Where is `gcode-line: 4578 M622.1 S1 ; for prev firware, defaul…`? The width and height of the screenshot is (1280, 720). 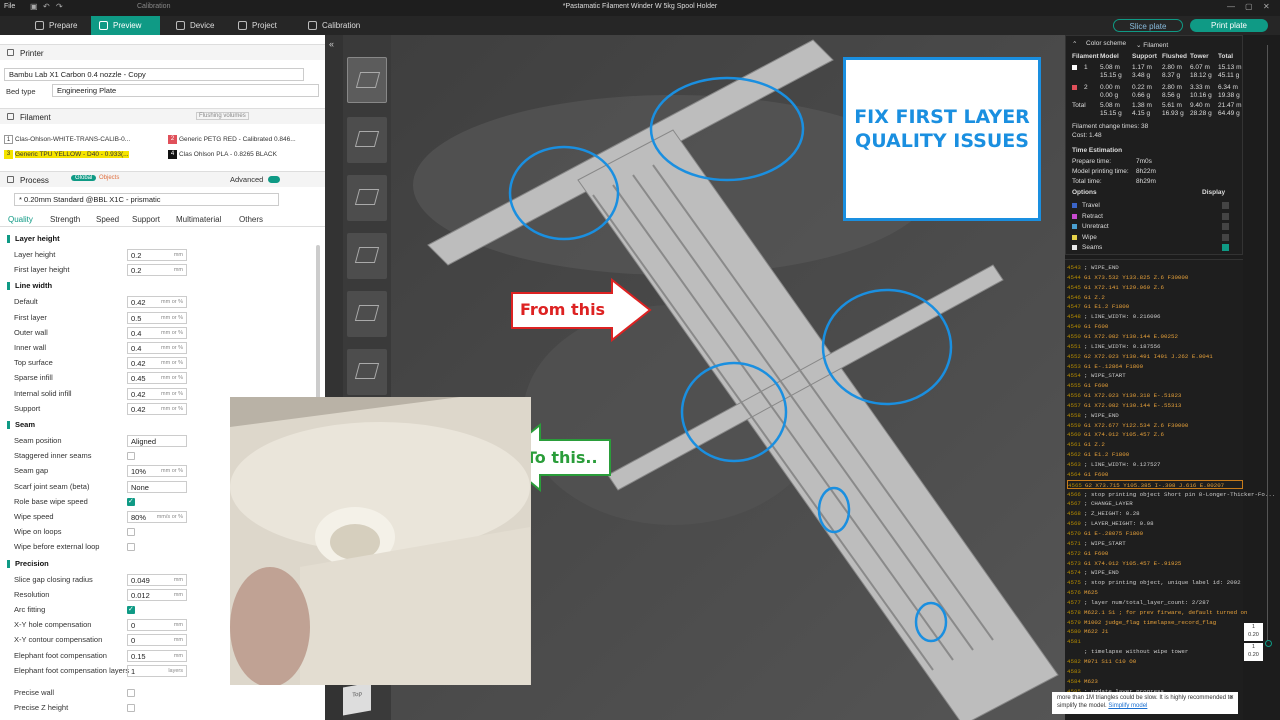
gcode-line: 4578 M622.1 S1 ; for prev firware, defaul… is located at coordinates (1157, 613).